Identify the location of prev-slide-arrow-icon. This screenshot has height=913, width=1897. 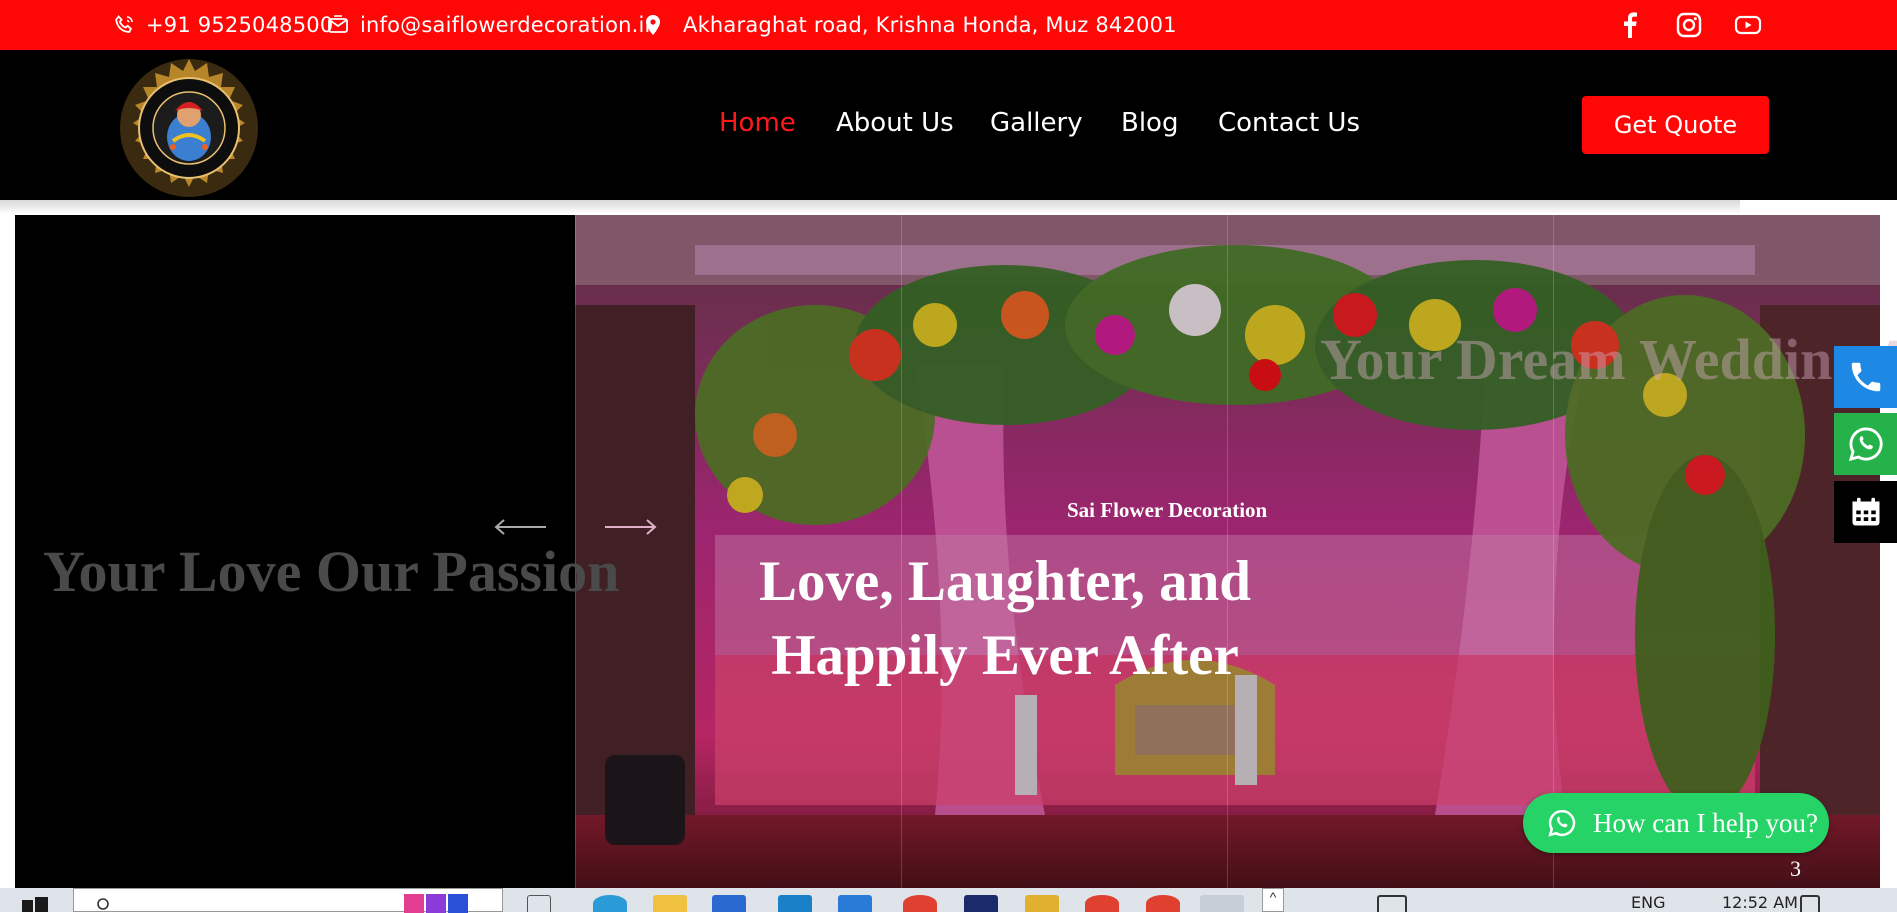
(520, 527).